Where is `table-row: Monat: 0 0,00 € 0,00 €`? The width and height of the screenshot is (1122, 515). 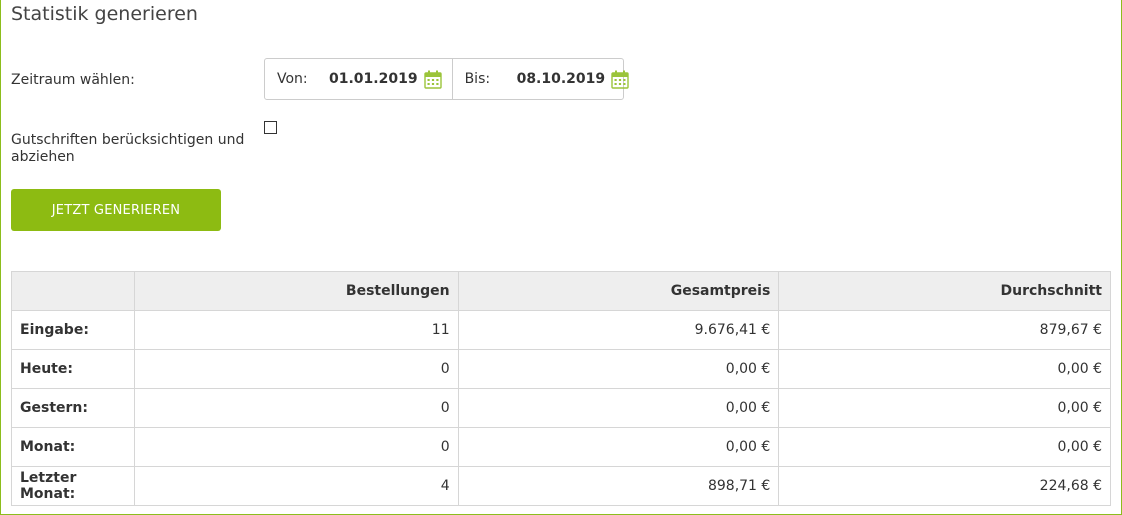
table-row: Monat: 0 0,00 € 0,00 € is located at coordinates (561, 447).